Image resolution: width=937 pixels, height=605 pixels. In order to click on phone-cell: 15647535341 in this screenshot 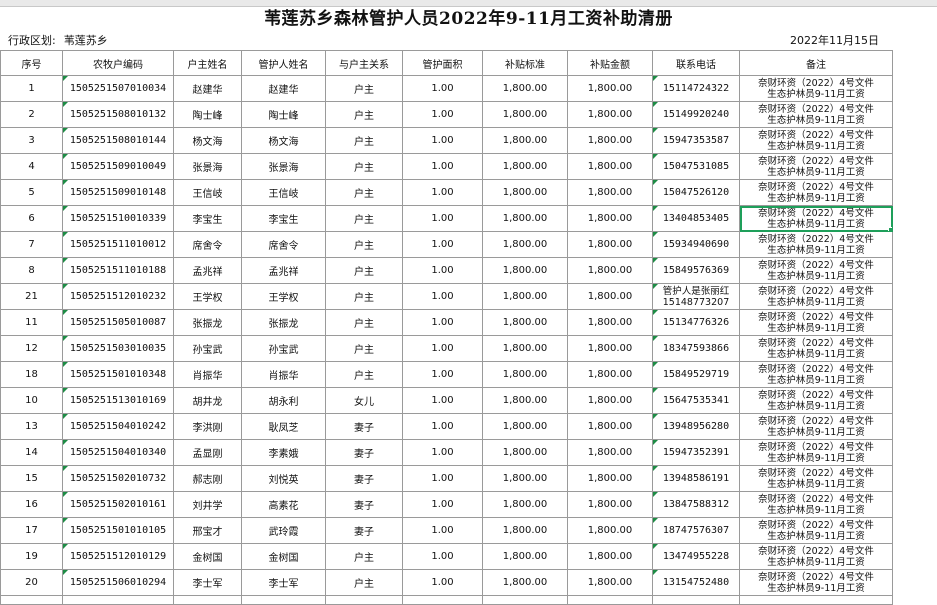, I will do `click(696, 400)`.